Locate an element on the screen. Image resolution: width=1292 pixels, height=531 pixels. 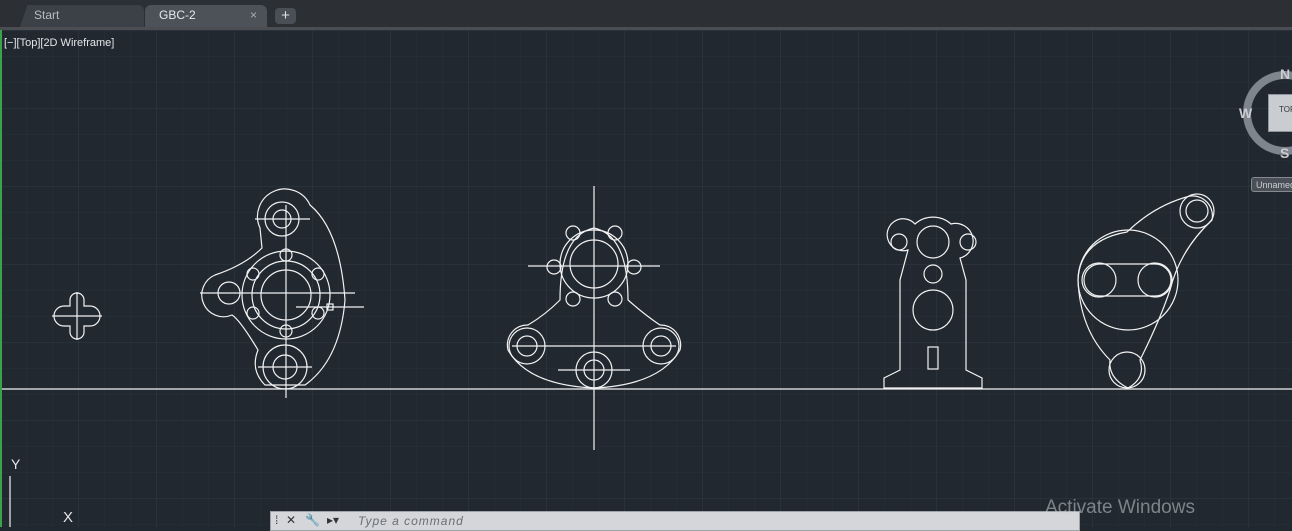
command-line: ⁞ ✕ 🔧 ▸▾ is located at coordinates (675, 521).